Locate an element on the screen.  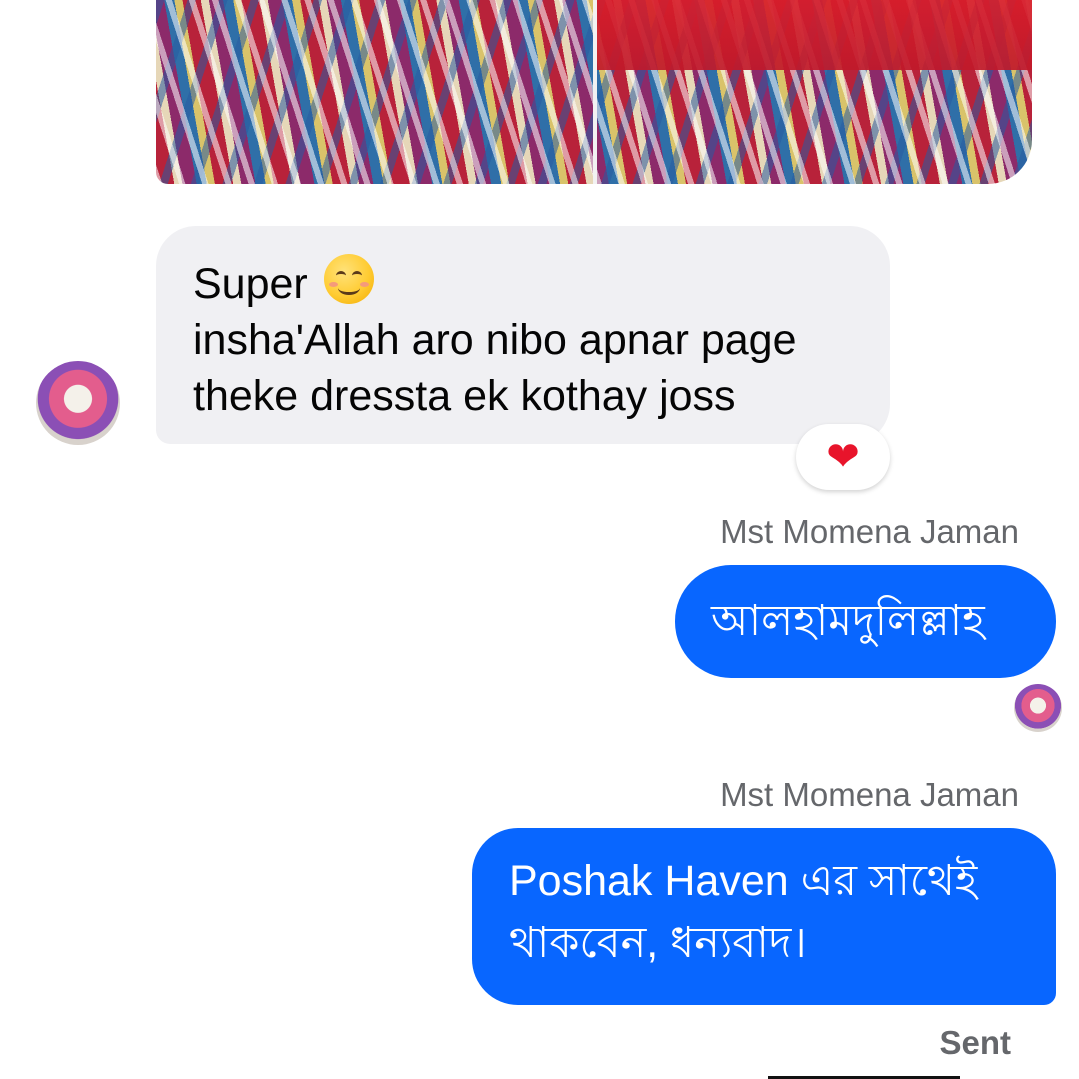
outgoing-message-bubble: Poshak Haven এর সাথেই থাকবেন, ধন্যবাদ। is located at coordinates (764, 916).